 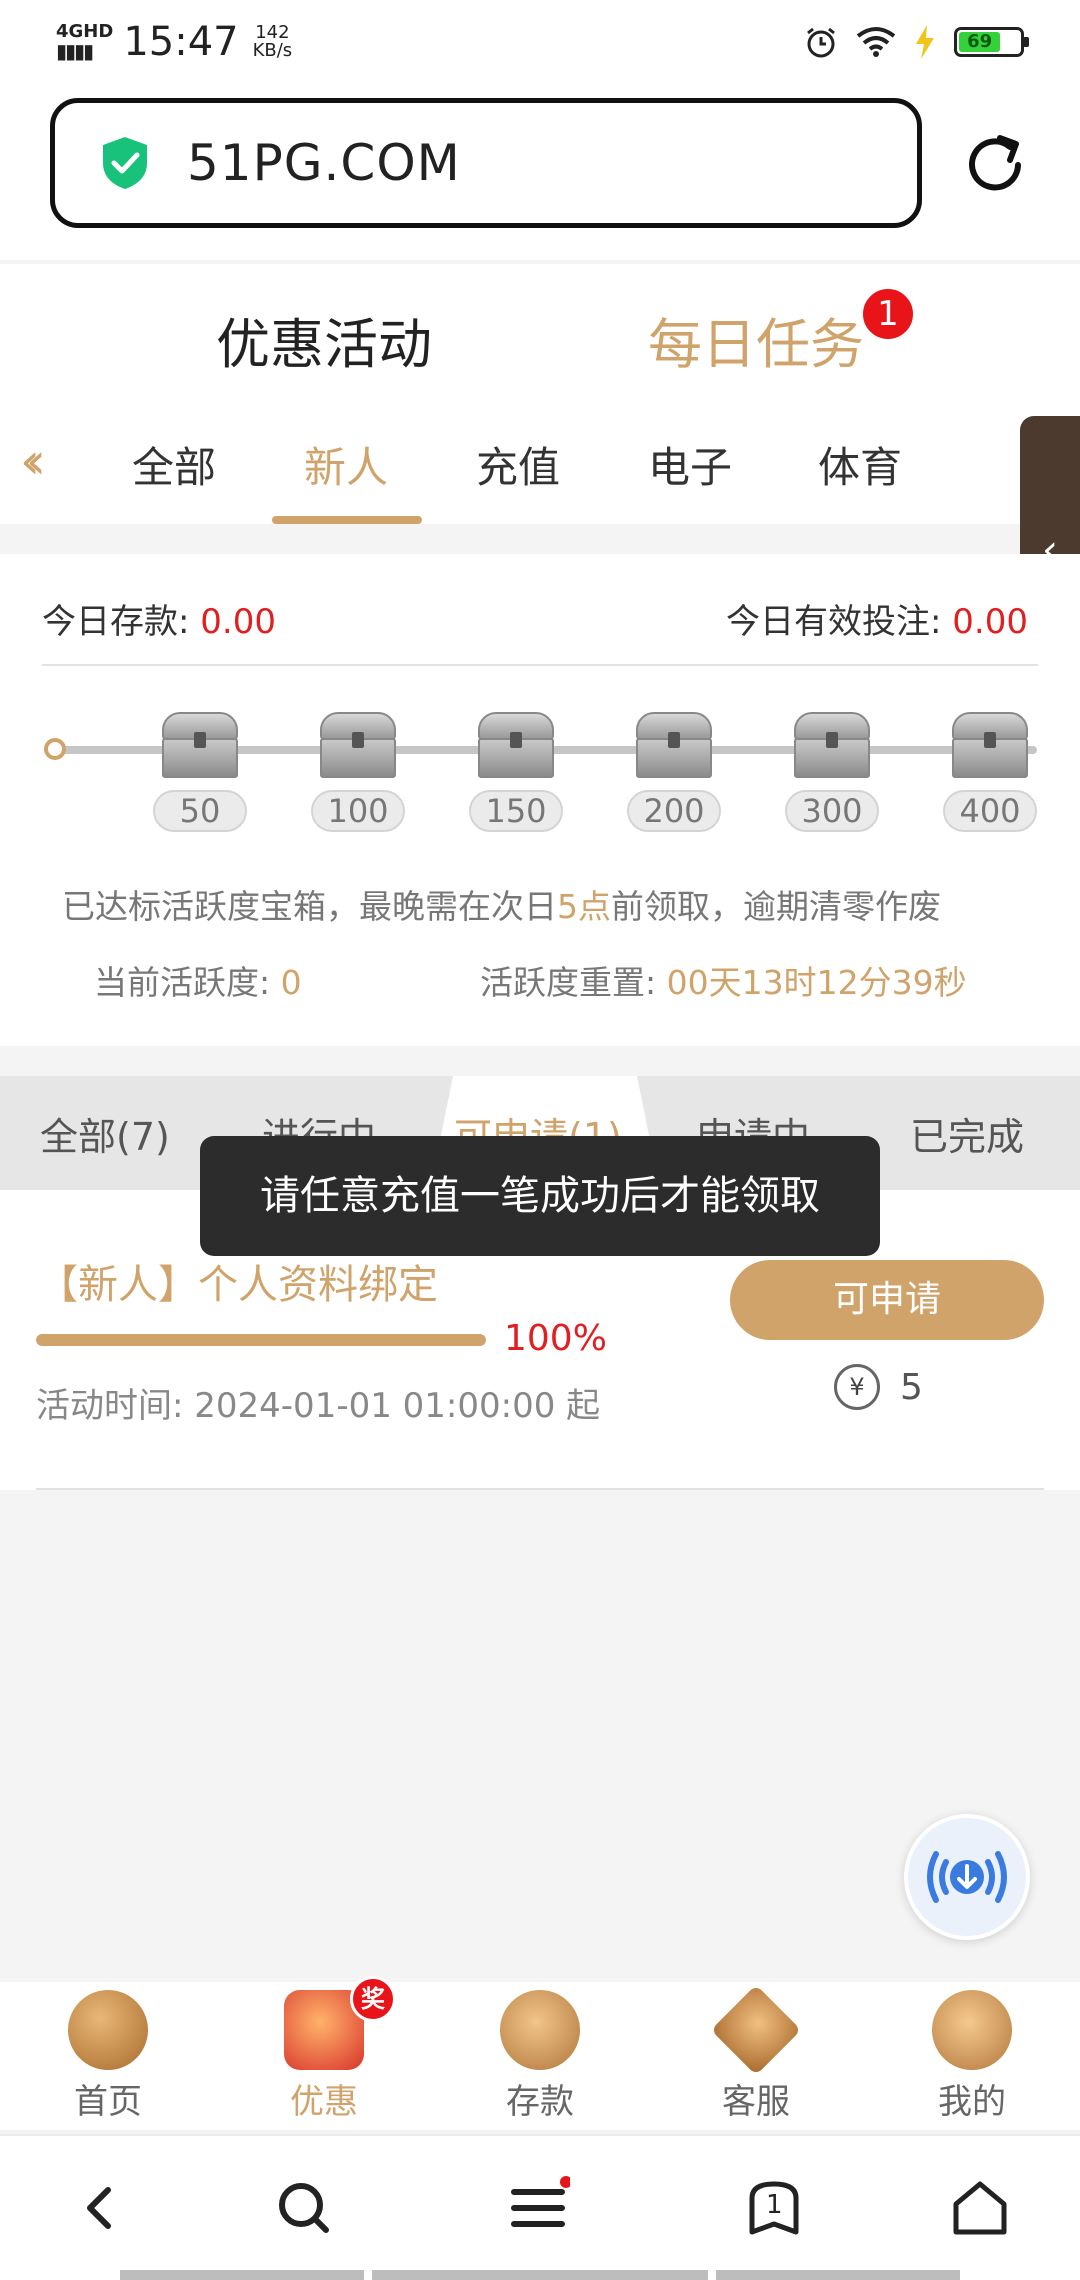 What do you see at coordinates (995, 165) in the screenshot?
I see `reload-icon` at bounding box center [995, 165].